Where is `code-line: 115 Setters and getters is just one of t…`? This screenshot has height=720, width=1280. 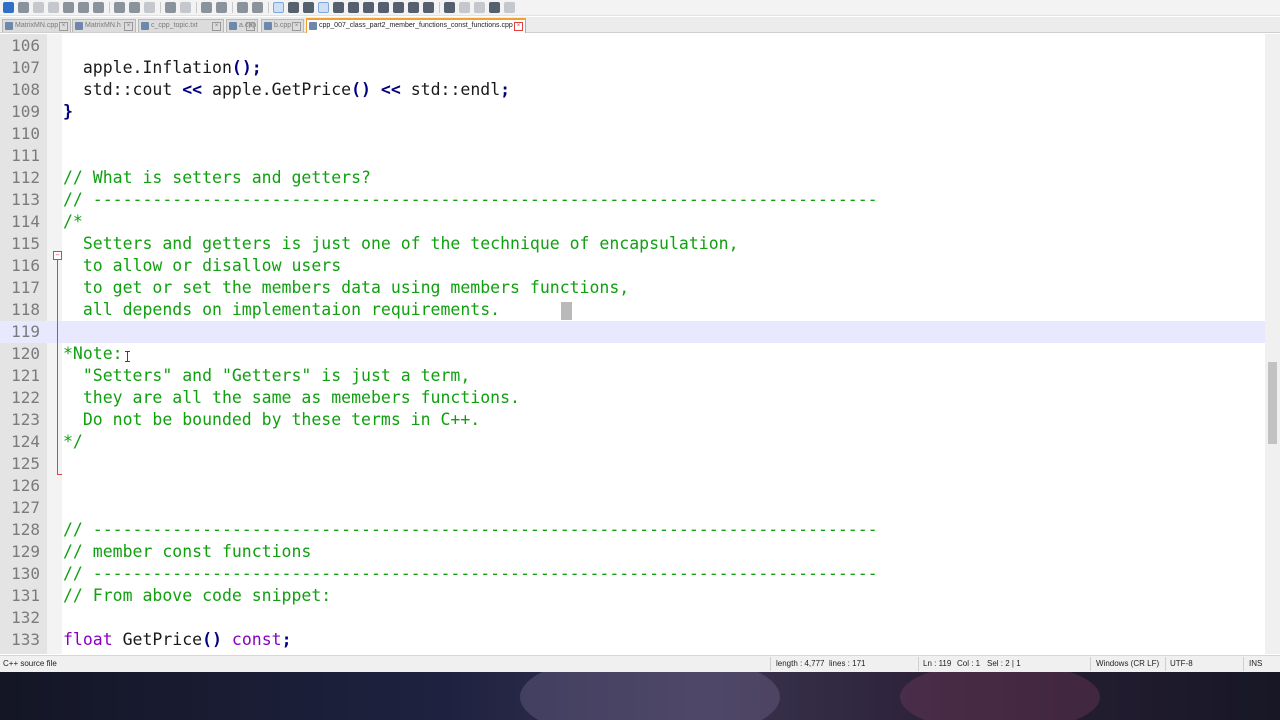
code-line: 115 Setters and getters is just one of t… is located at coordinates (632, 244).